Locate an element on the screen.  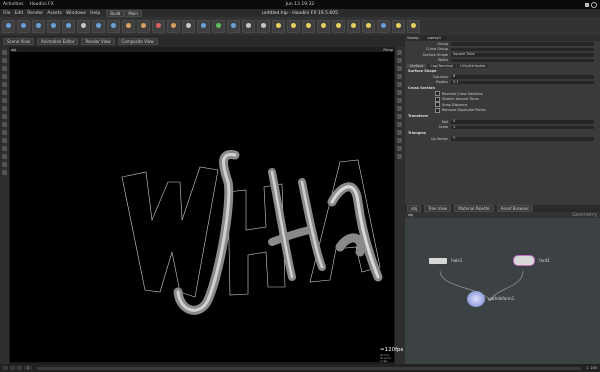
shelf-tool-circle is located at coordinates (113, 26).